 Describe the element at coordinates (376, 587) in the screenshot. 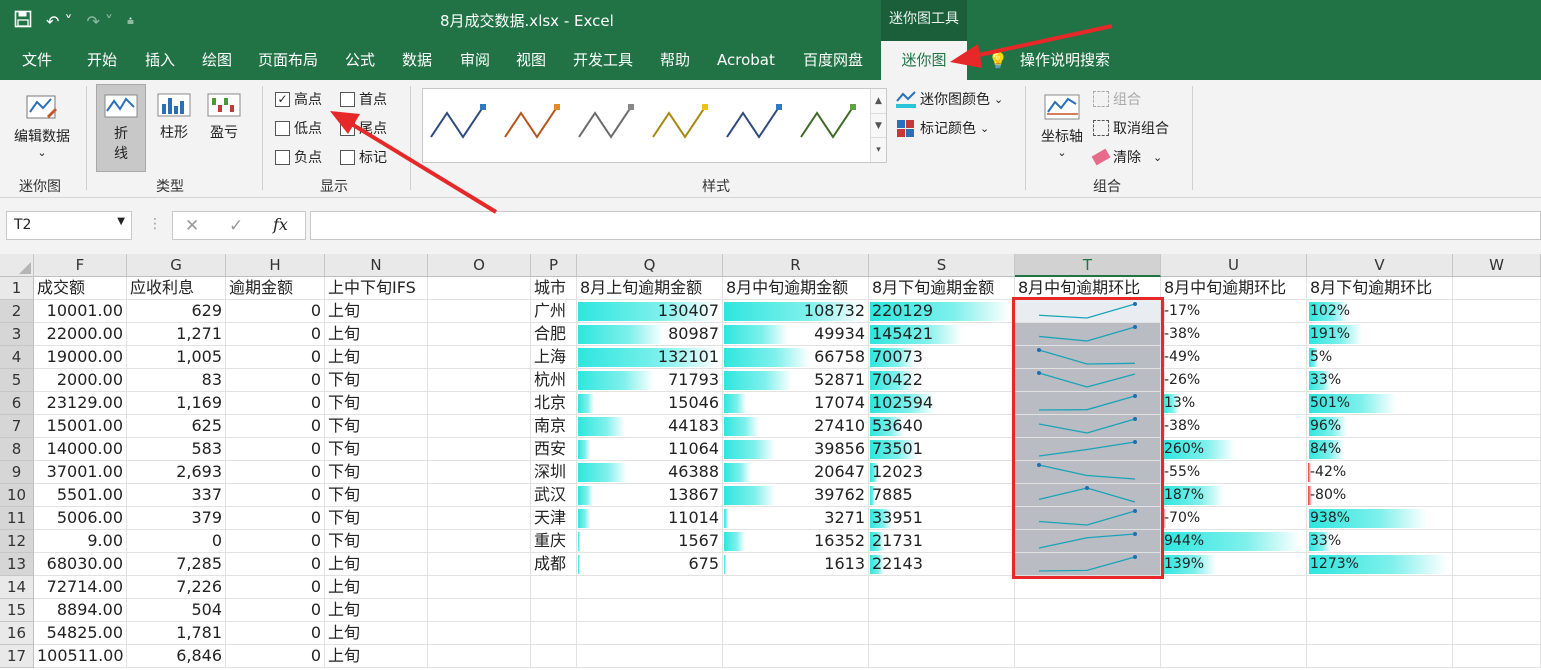

I see `cell-n-14: 上旬` at that location.